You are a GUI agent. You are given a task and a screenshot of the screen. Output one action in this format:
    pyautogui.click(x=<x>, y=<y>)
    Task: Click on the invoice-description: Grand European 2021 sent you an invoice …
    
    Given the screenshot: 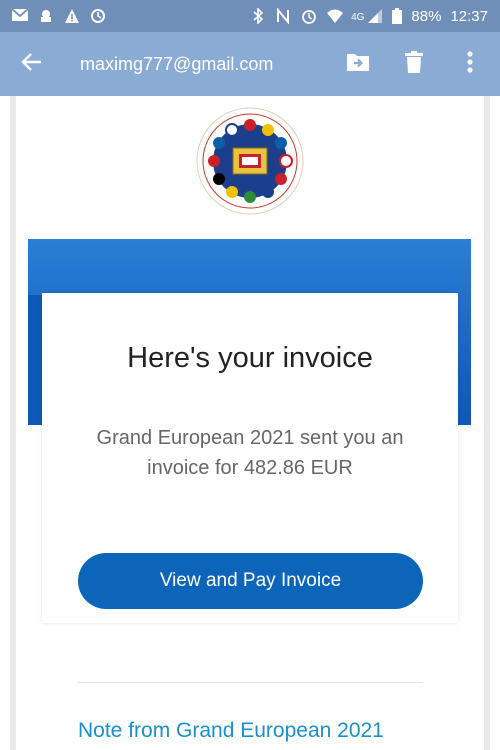 What is the action you would take?
    pyautogui.click(x=250, y=453)
    